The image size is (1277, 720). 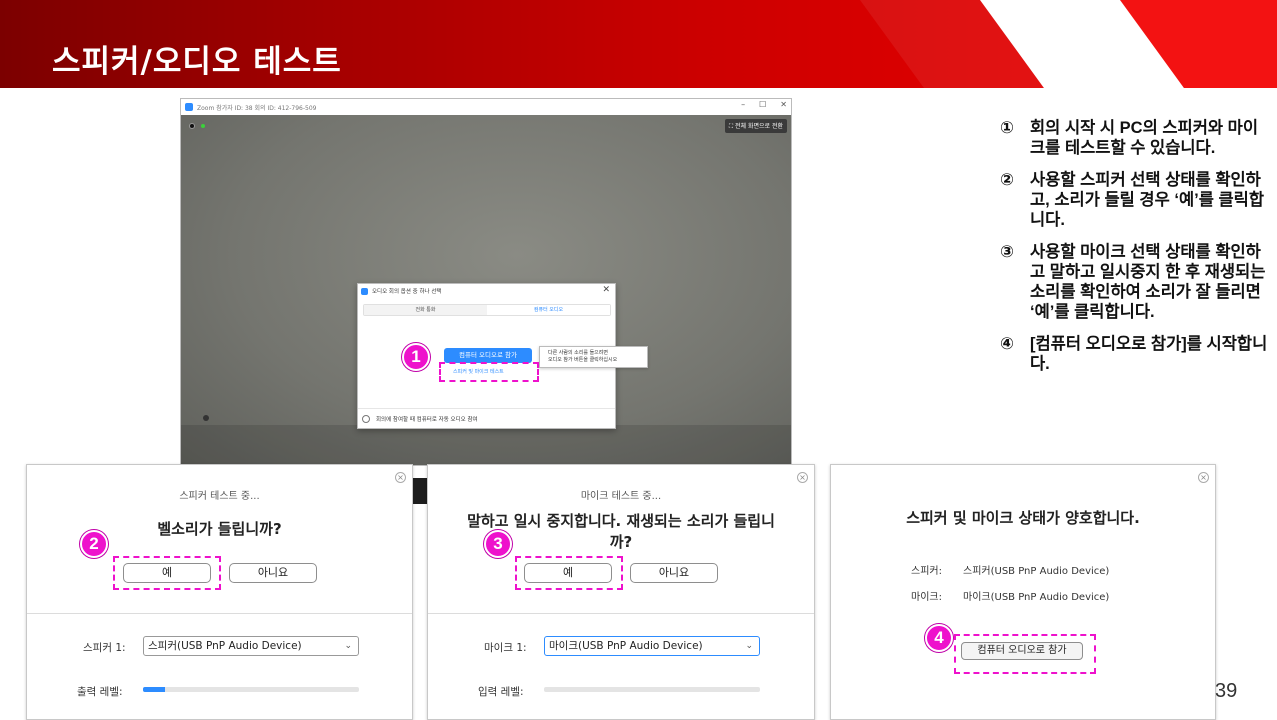 I want to click on auto-join-label: 회의에 참여할 때 컴퓨터로 자동 오디오 참여, so click(x=427, y=420).